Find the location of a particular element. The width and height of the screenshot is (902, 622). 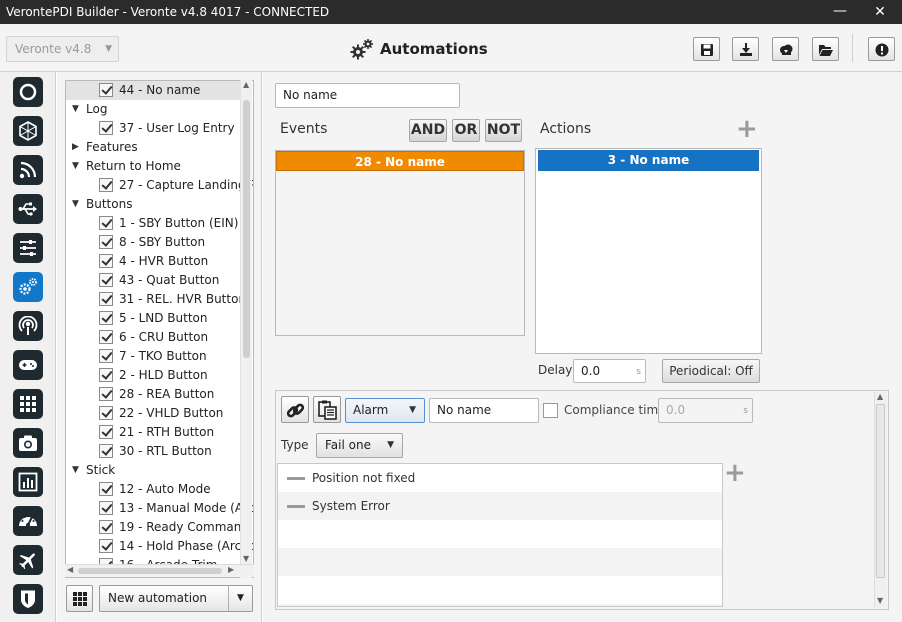

alarm-row: Position not fixed is located at coordinates (500, 478).